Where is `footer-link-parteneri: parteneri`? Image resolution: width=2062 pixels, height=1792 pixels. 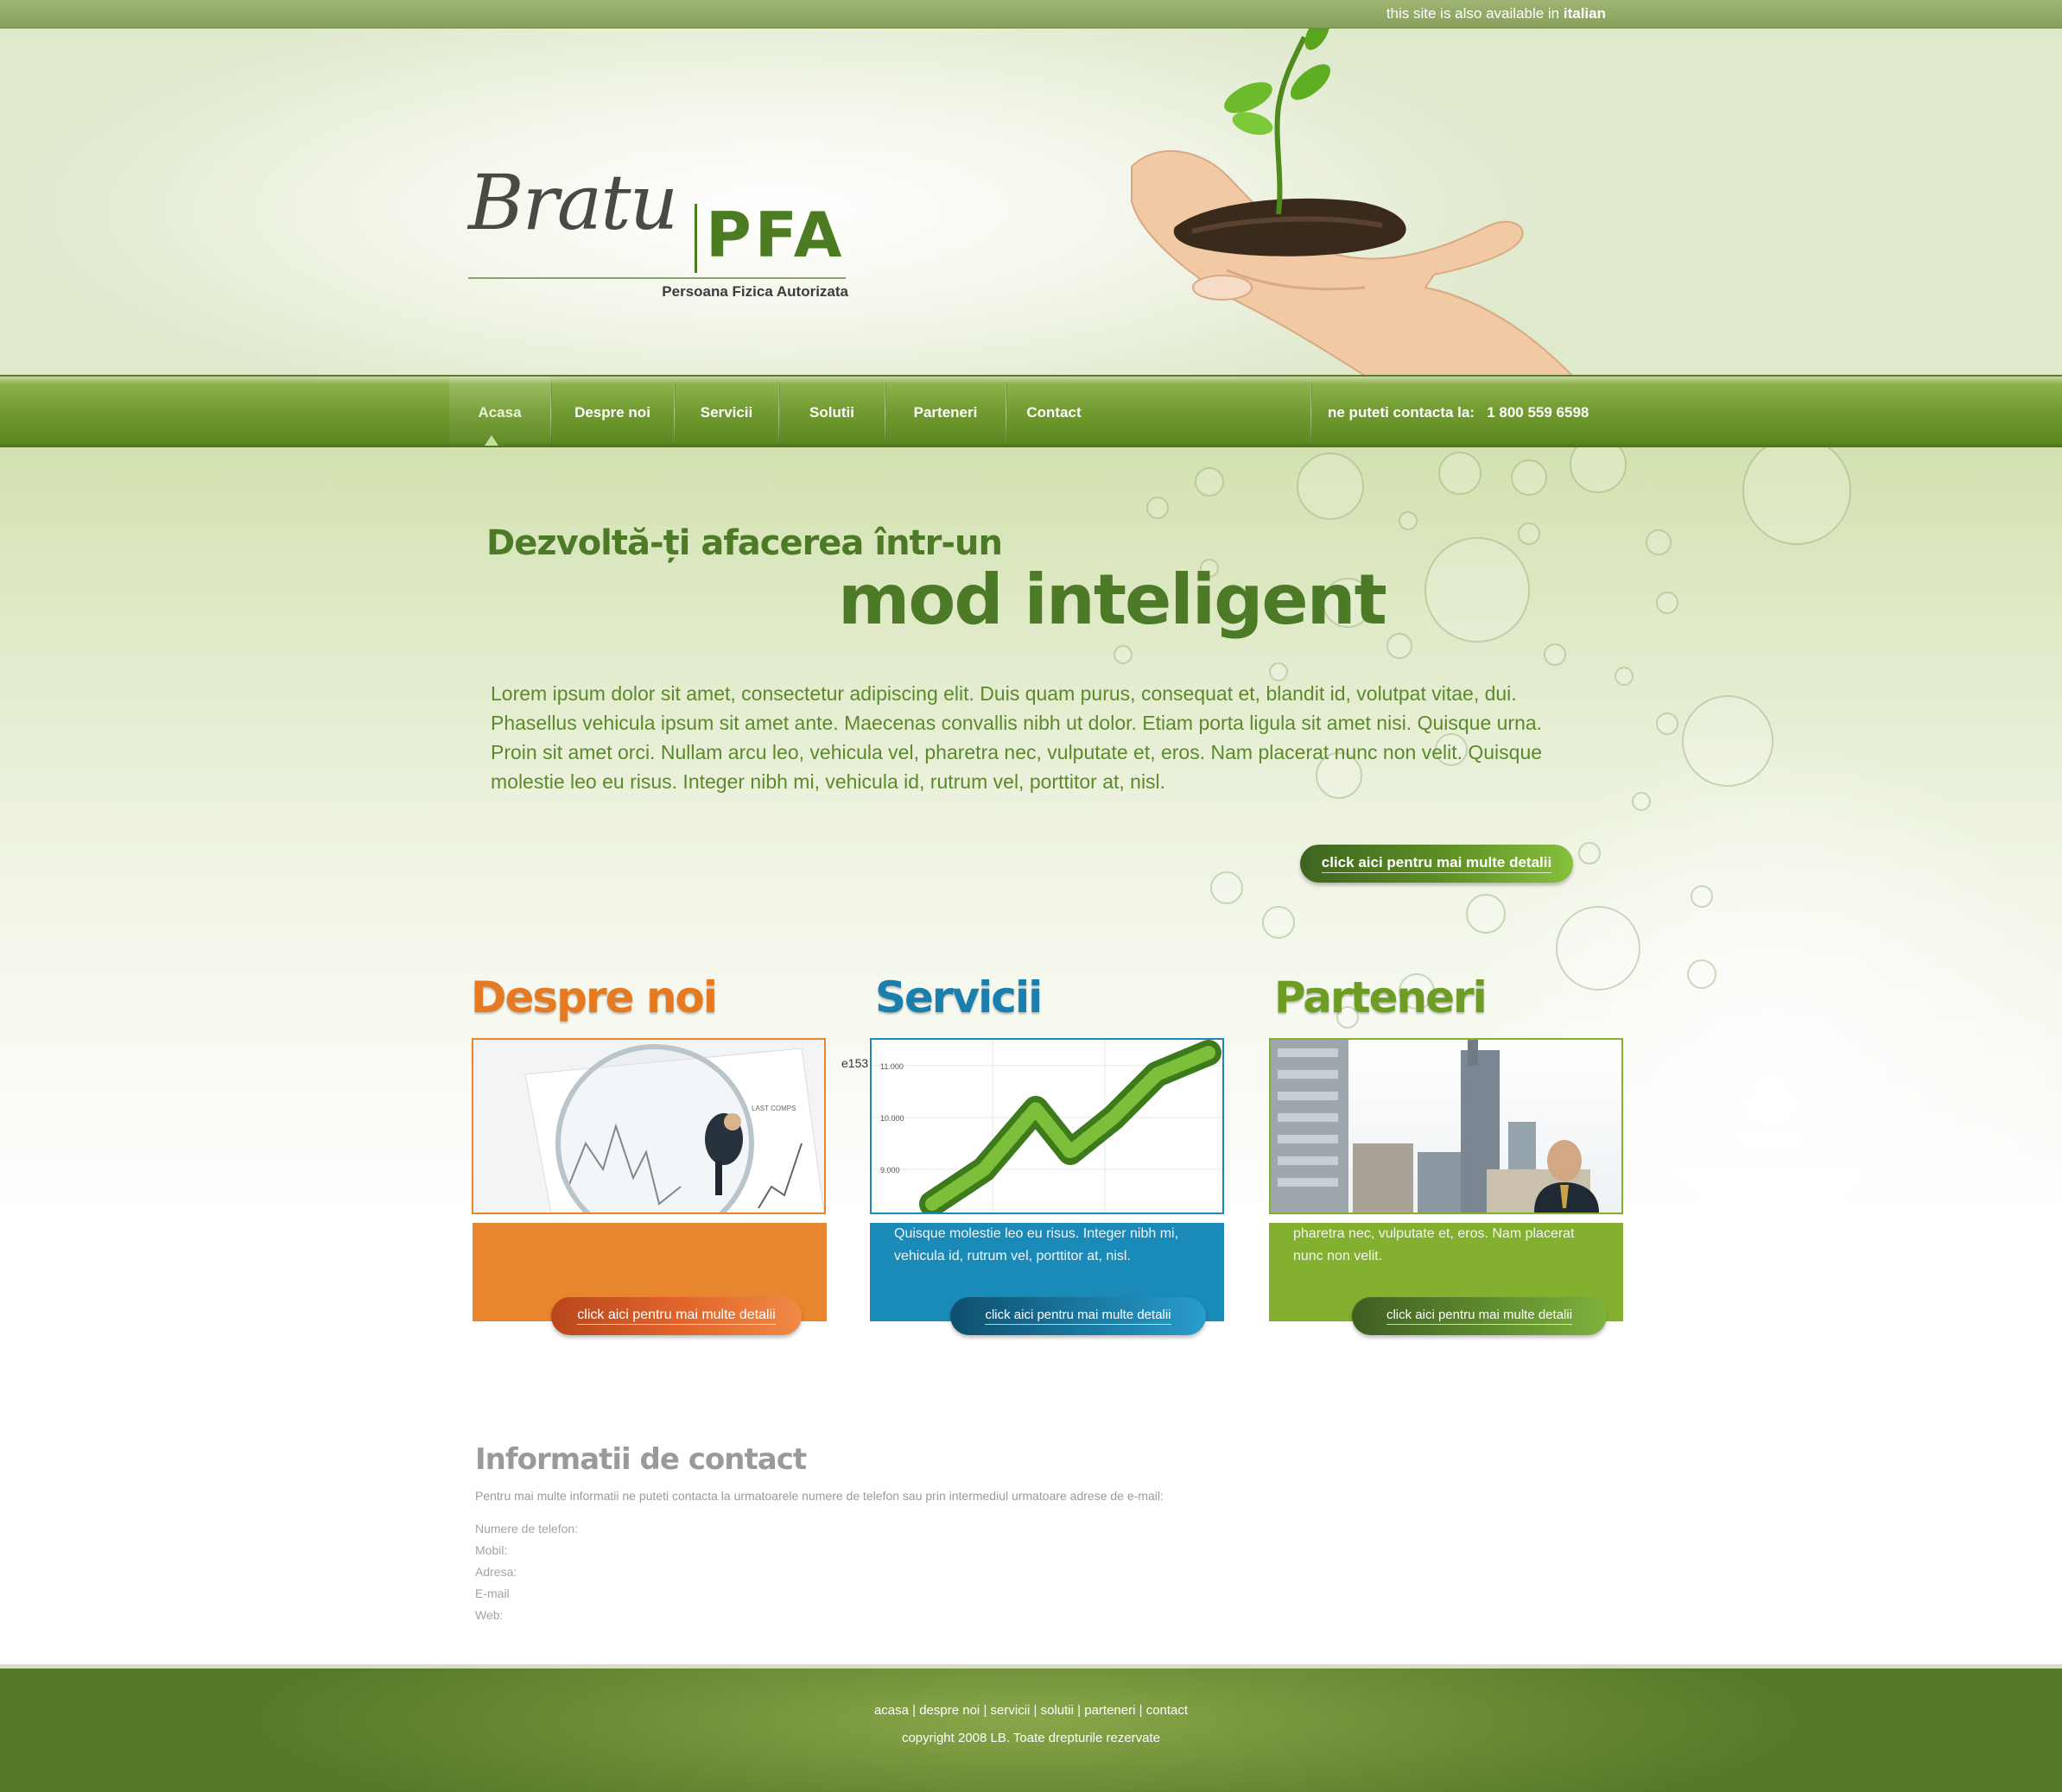 footer-link-parteneri: parteneri is located at coordinates (1109, 1711).